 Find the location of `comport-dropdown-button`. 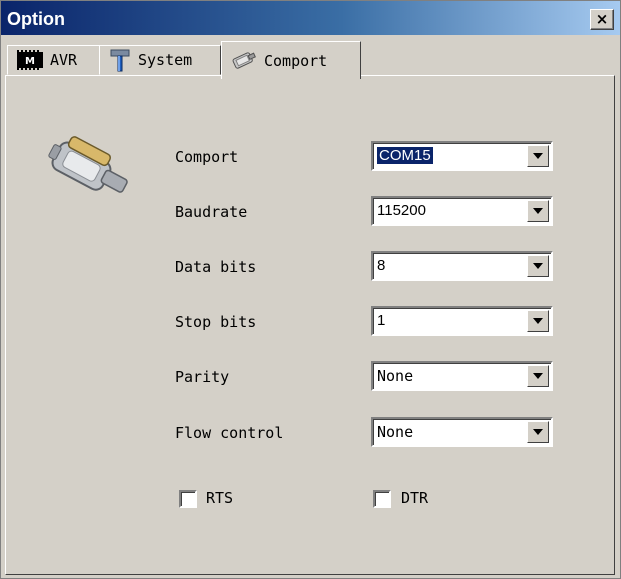

comport-dropdown-button is located at coordinates (538, 156).